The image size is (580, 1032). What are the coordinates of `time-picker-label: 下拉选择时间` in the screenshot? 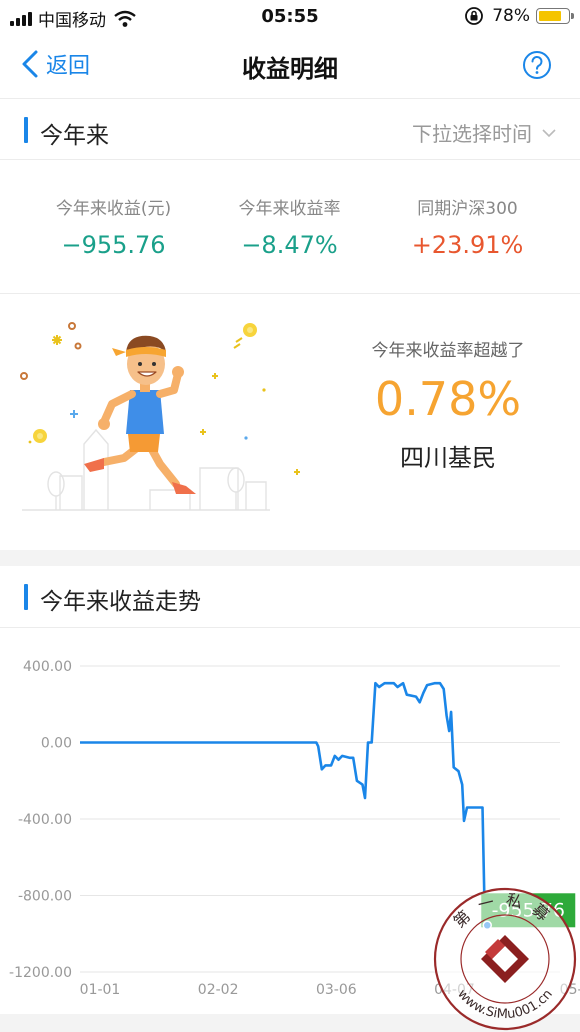 It's located at (472, 134).